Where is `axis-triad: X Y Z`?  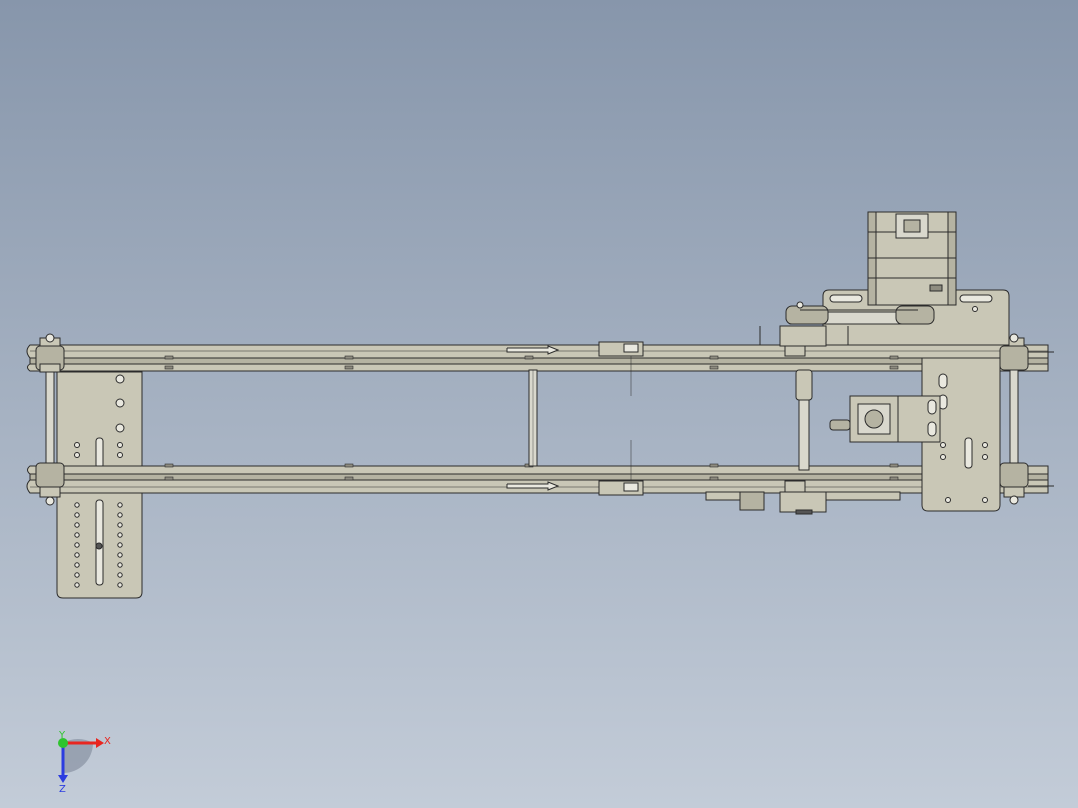
axis-triad: X Y Z is located at coordinates (84, 762).